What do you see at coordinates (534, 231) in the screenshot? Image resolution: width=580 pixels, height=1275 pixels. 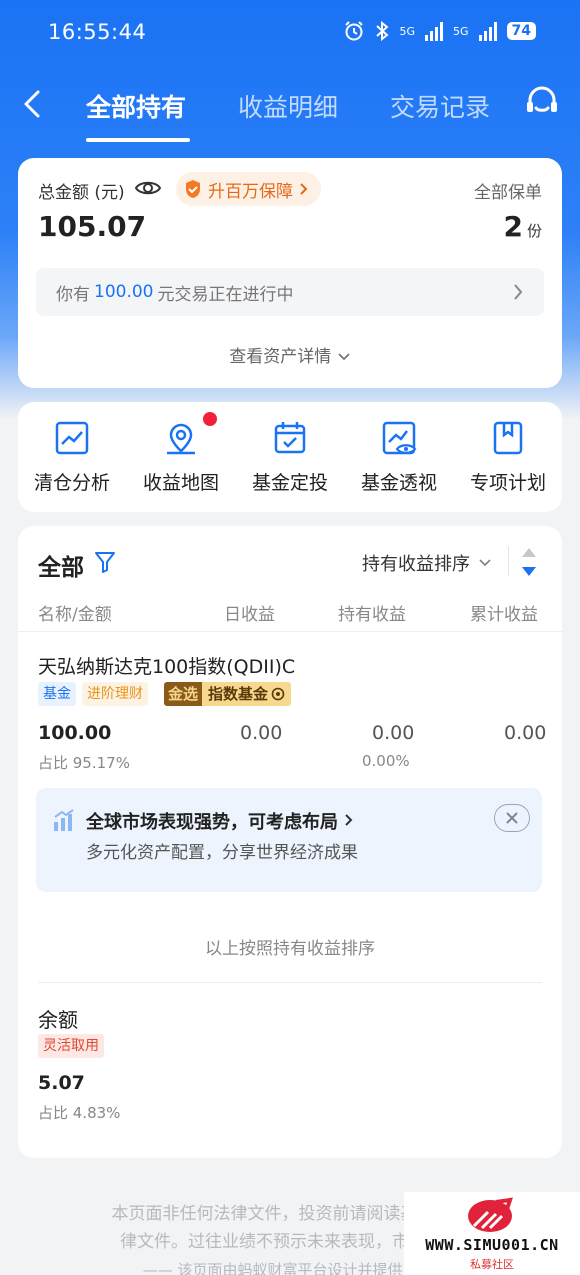 I see `policy-unit: 份` at bounding box center [534, 231].